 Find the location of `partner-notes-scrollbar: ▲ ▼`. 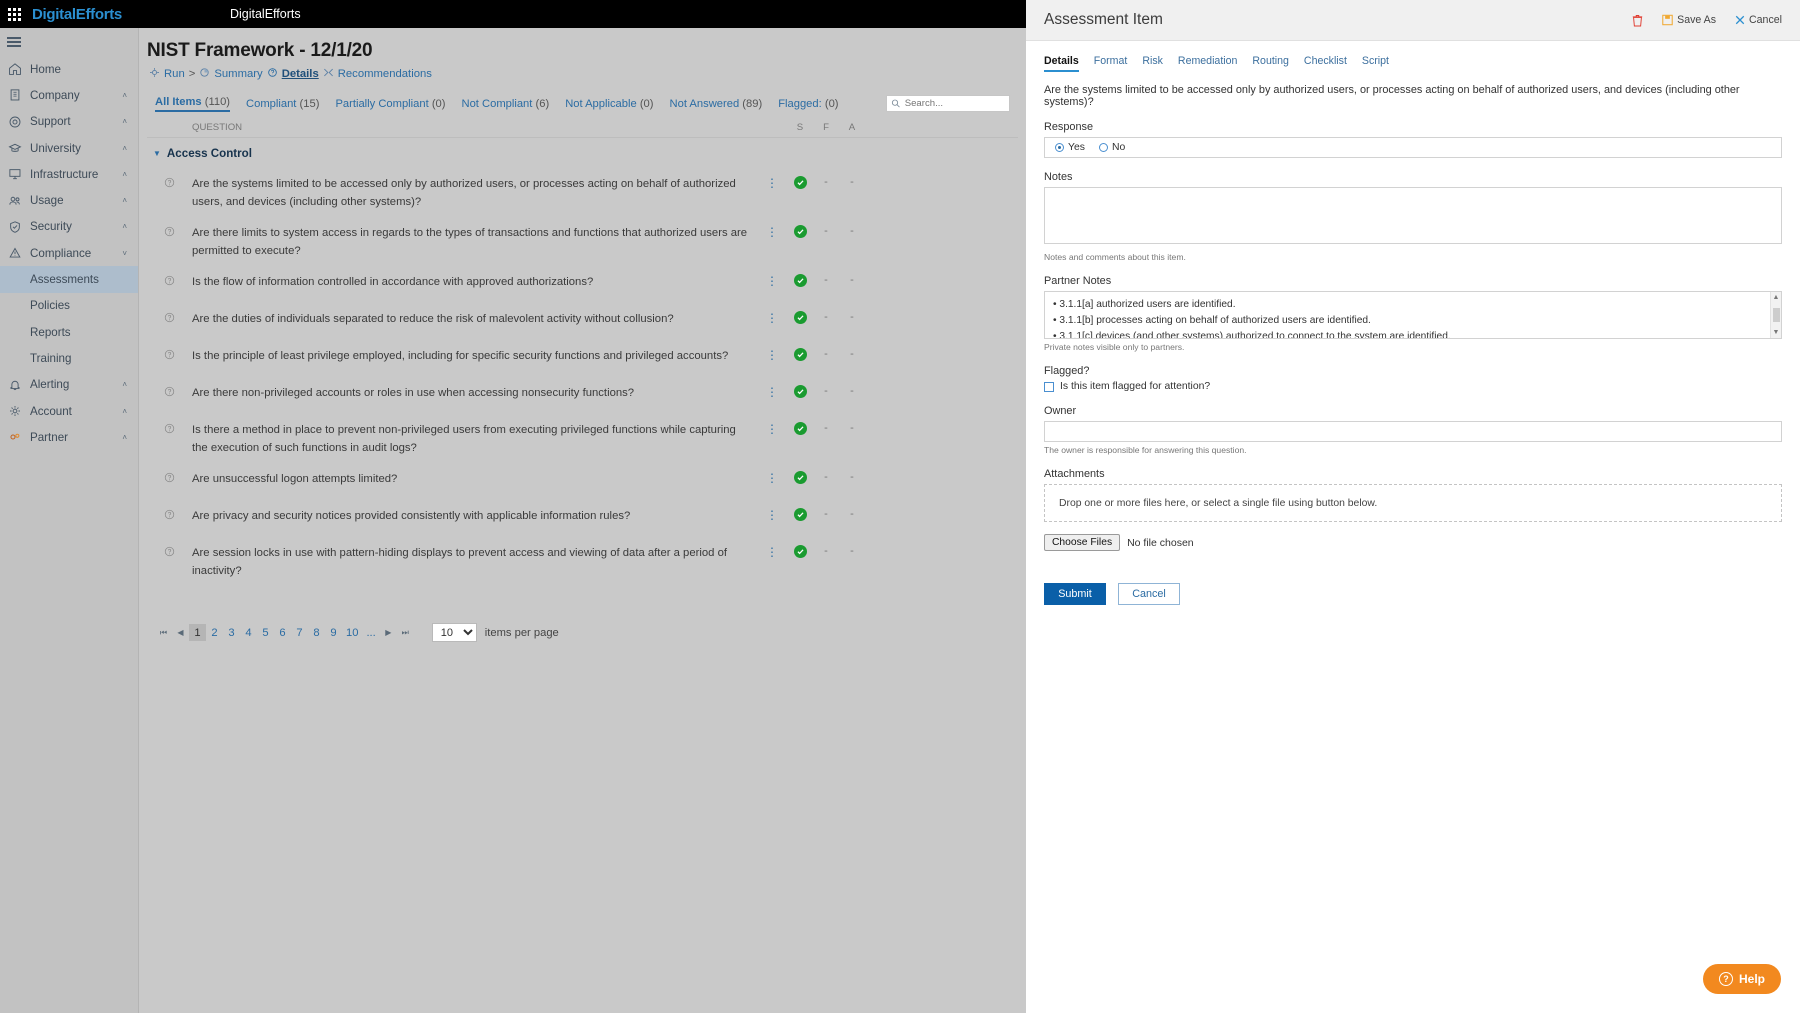

partner-notes-scrollbar: ▲ ▼ is located at coordinates (1775, 315).